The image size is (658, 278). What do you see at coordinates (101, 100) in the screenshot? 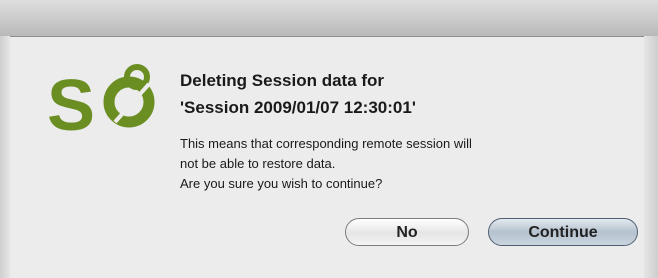
I see `selenium-logo-icon: S` at bounding box center [101, 100].